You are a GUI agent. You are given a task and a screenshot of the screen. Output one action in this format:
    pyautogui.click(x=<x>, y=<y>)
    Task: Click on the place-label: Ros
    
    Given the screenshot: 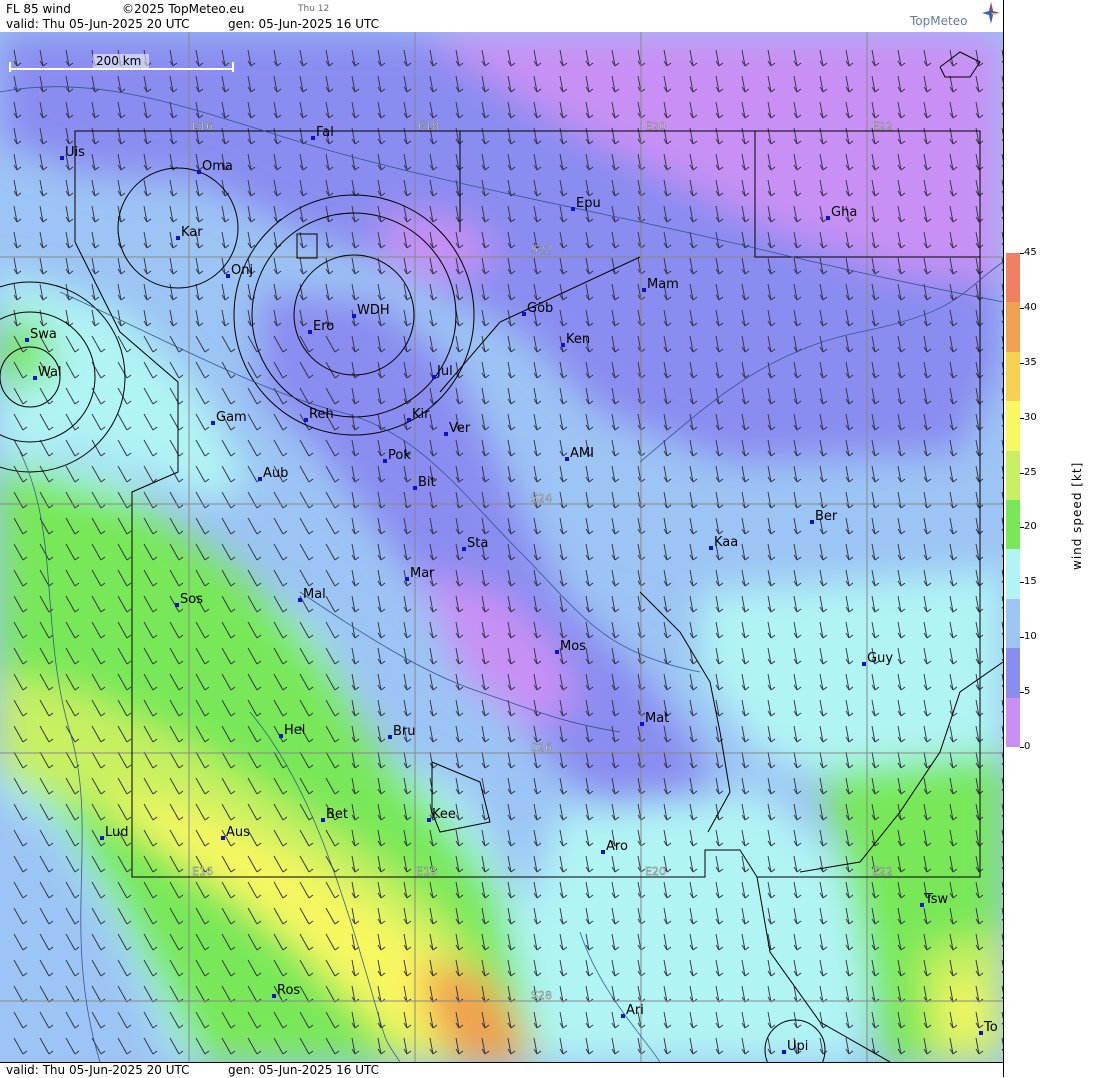 What is the action you would take?
    pyautogui.click(x=288, y=990)
    